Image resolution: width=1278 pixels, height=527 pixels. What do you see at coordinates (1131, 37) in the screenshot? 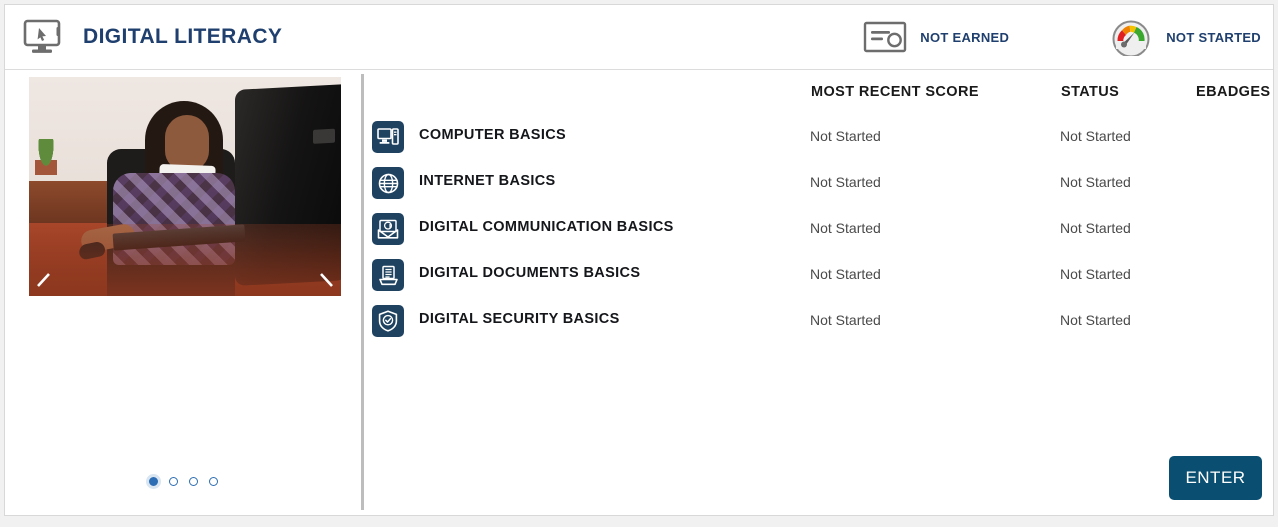
I see `gauge-icon` at bounding box center [1131, 37].